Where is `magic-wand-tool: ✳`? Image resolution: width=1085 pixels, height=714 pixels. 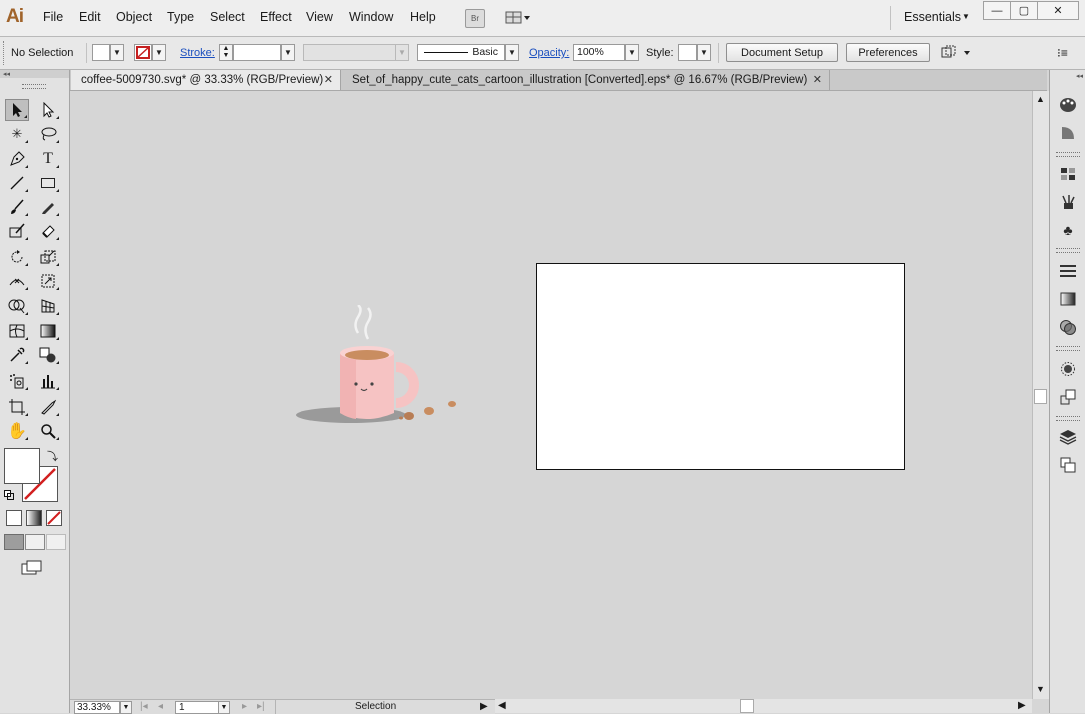
magic-wand-tool: ✳ is located at coordinates (17, 134).